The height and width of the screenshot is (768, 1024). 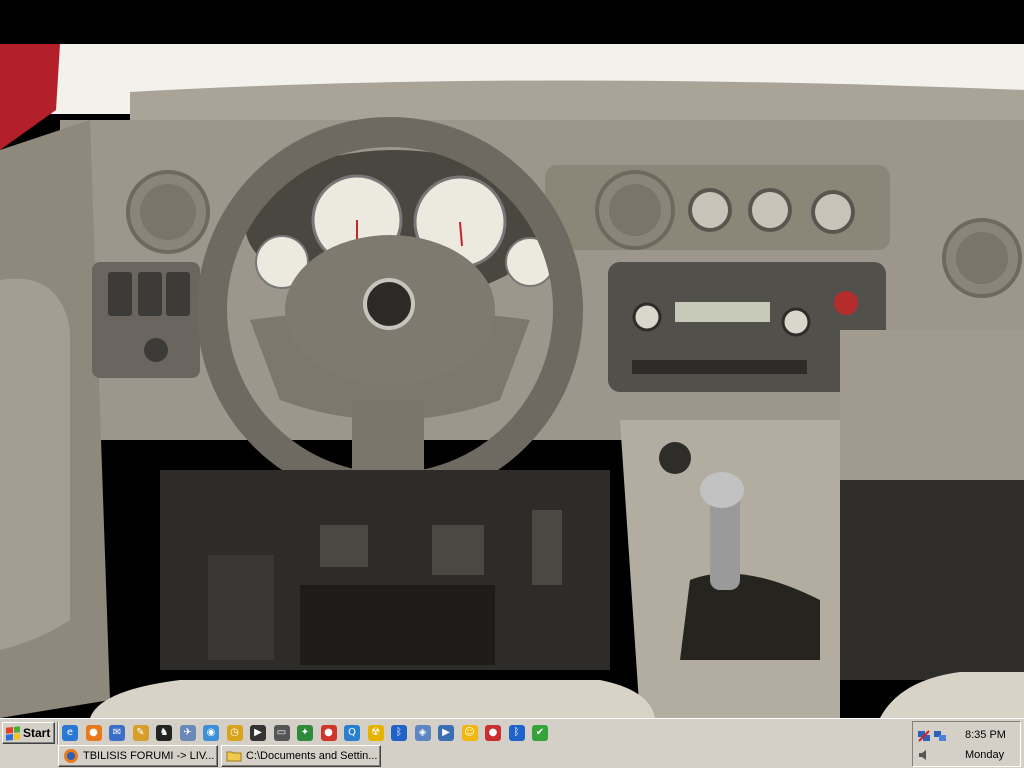 What do you see at coordinates (258, 733) in the screenshot?
I see `media-icon: ▶` at bounding box center [258, 733].